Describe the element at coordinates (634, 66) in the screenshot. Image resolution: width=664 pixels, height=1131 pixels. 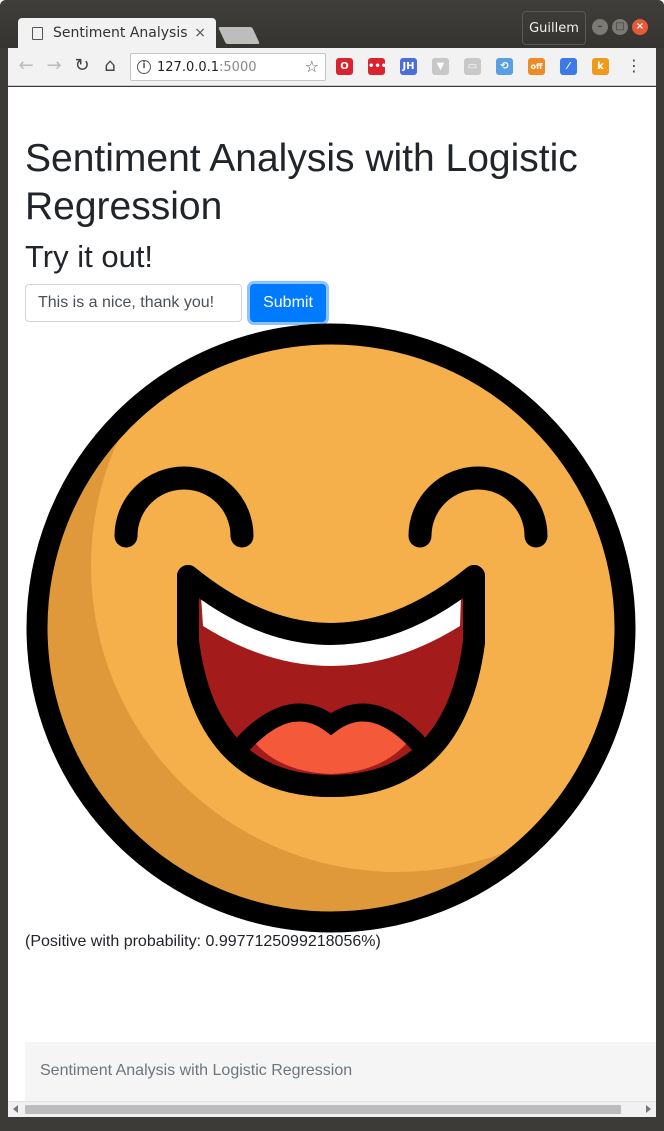
I see `menu-icon: ⋮` at that location.